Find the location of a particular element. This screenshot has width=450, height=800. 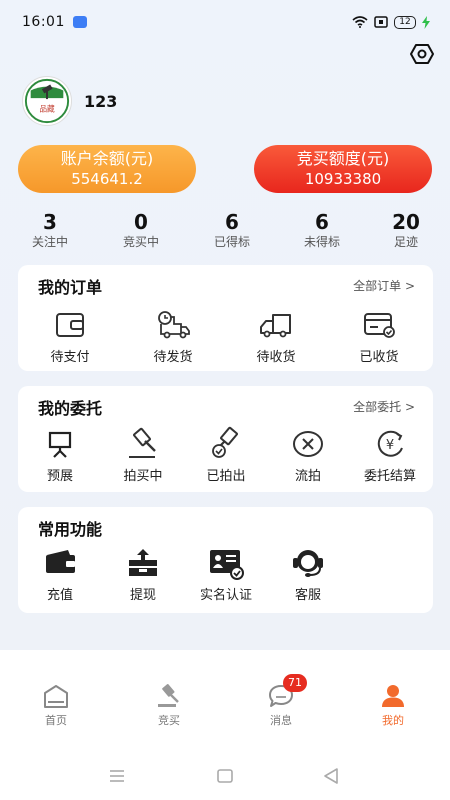

app-notification-icon is located at coordinates (79, 22).